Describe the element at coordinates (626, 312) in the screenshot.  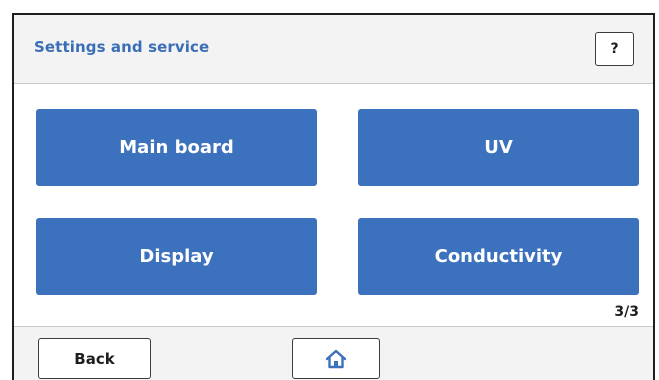
I see `page-indicator: 3/3` at that location.